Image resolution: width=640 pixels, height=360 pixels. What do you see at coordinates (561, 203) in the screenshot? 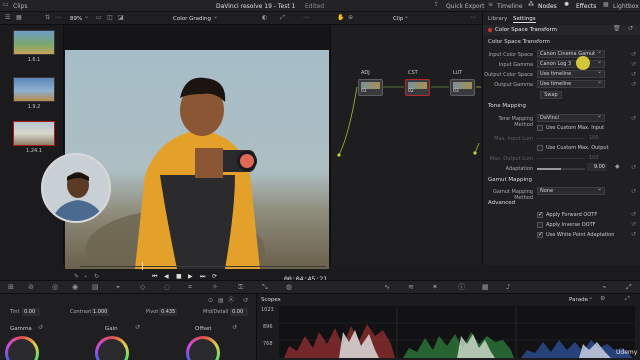
I see `section-advanced: Advanced` at bounding box center [561, 203].